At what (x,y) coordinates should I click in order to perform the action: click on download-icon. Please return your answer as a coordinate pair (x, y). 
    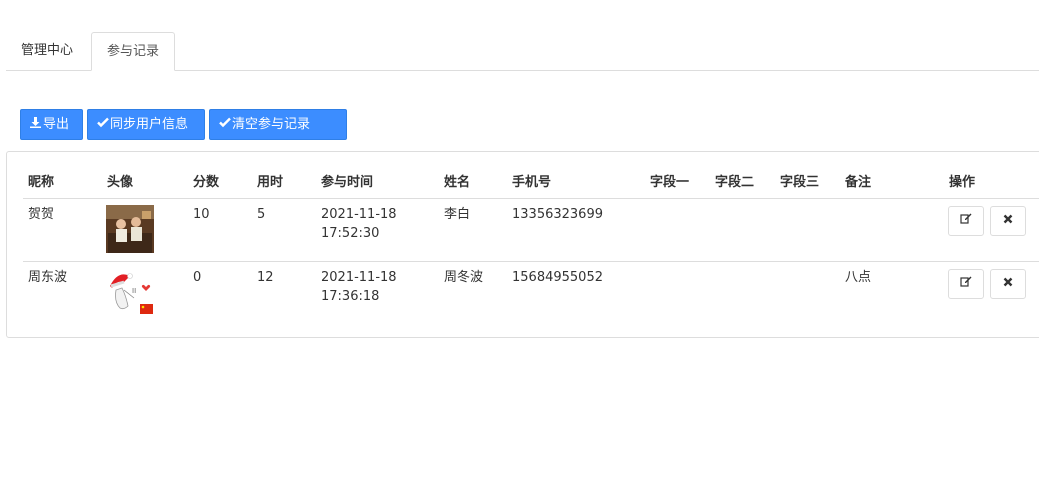
    Looking at the image, I should click on (35, 125).